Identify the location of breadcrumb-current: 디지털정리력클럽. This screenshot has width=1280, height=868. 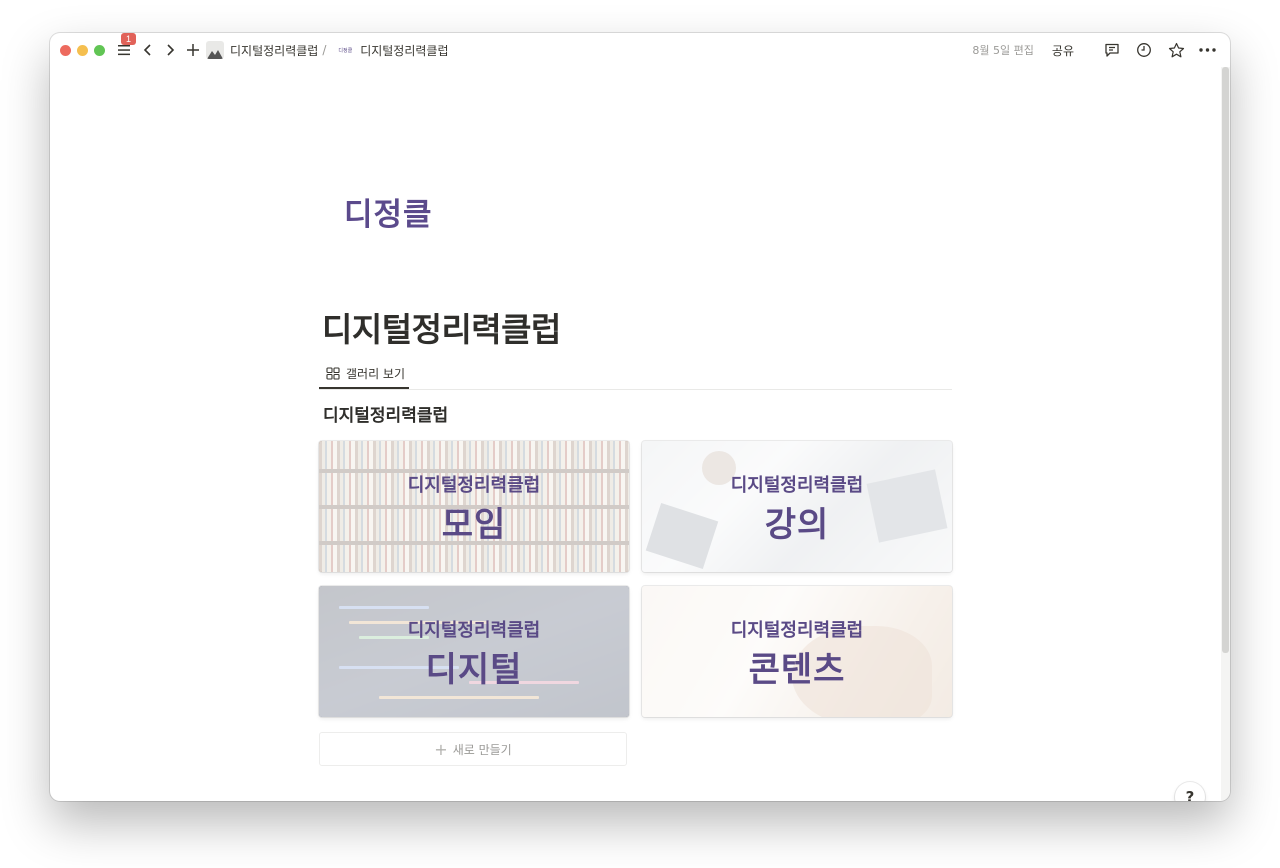
(404, 50).